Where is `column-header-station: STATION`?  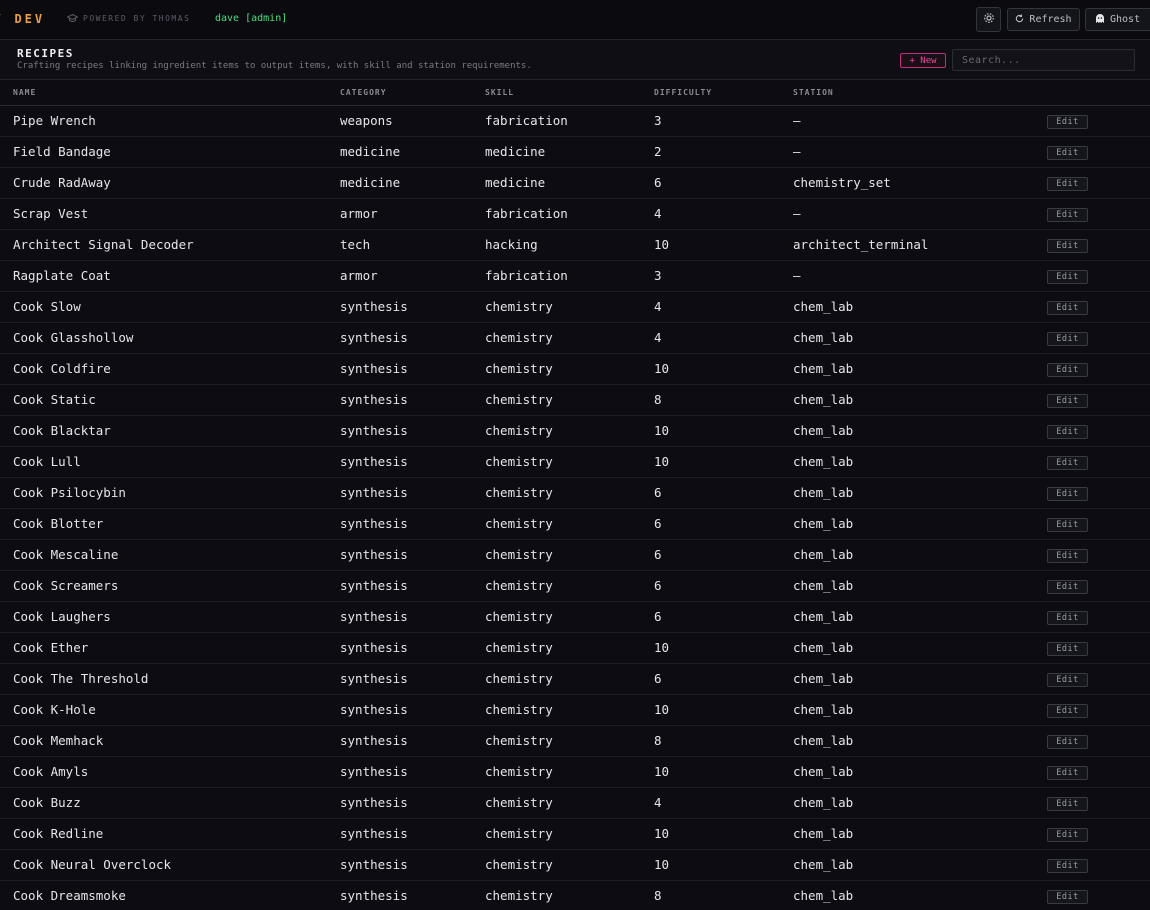 column-header-station: STATION is located at coordinates (920, 93).